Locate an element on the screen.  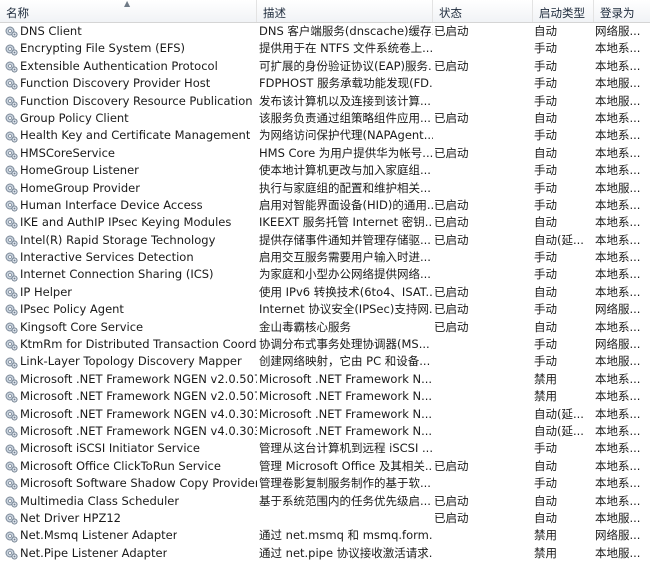
service-name-cell: IPsec Policy Agent is located at coordinates (128, 309).